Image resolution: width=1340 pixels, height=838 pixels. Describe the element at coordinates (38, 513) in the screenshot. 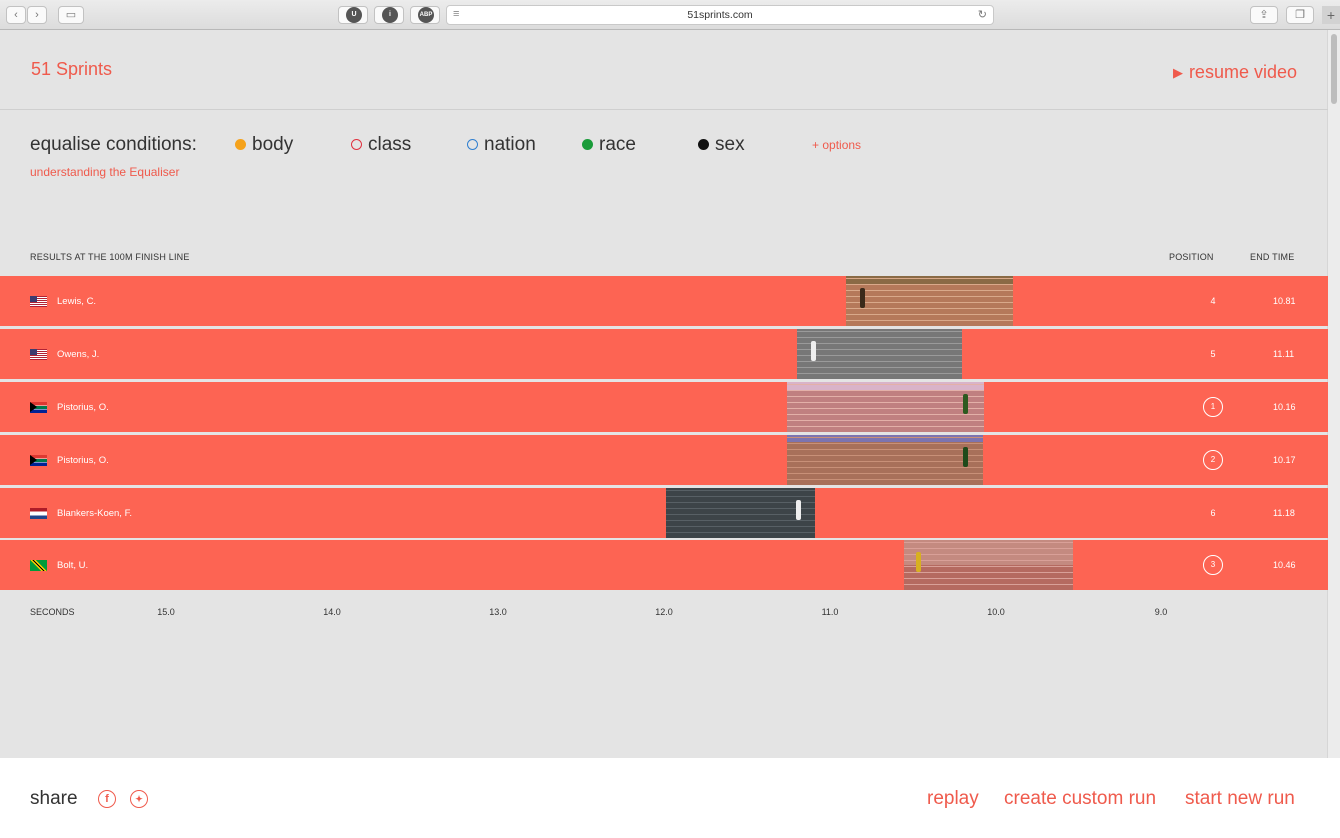

I see `netherlands-flag-icon` at that location.